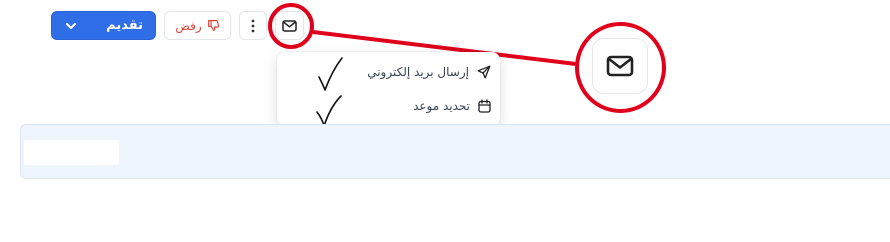  What do you see at coordinates (484, 106) in the screenshot?
I see `calendar-icon` at bounding box center [484, 106].